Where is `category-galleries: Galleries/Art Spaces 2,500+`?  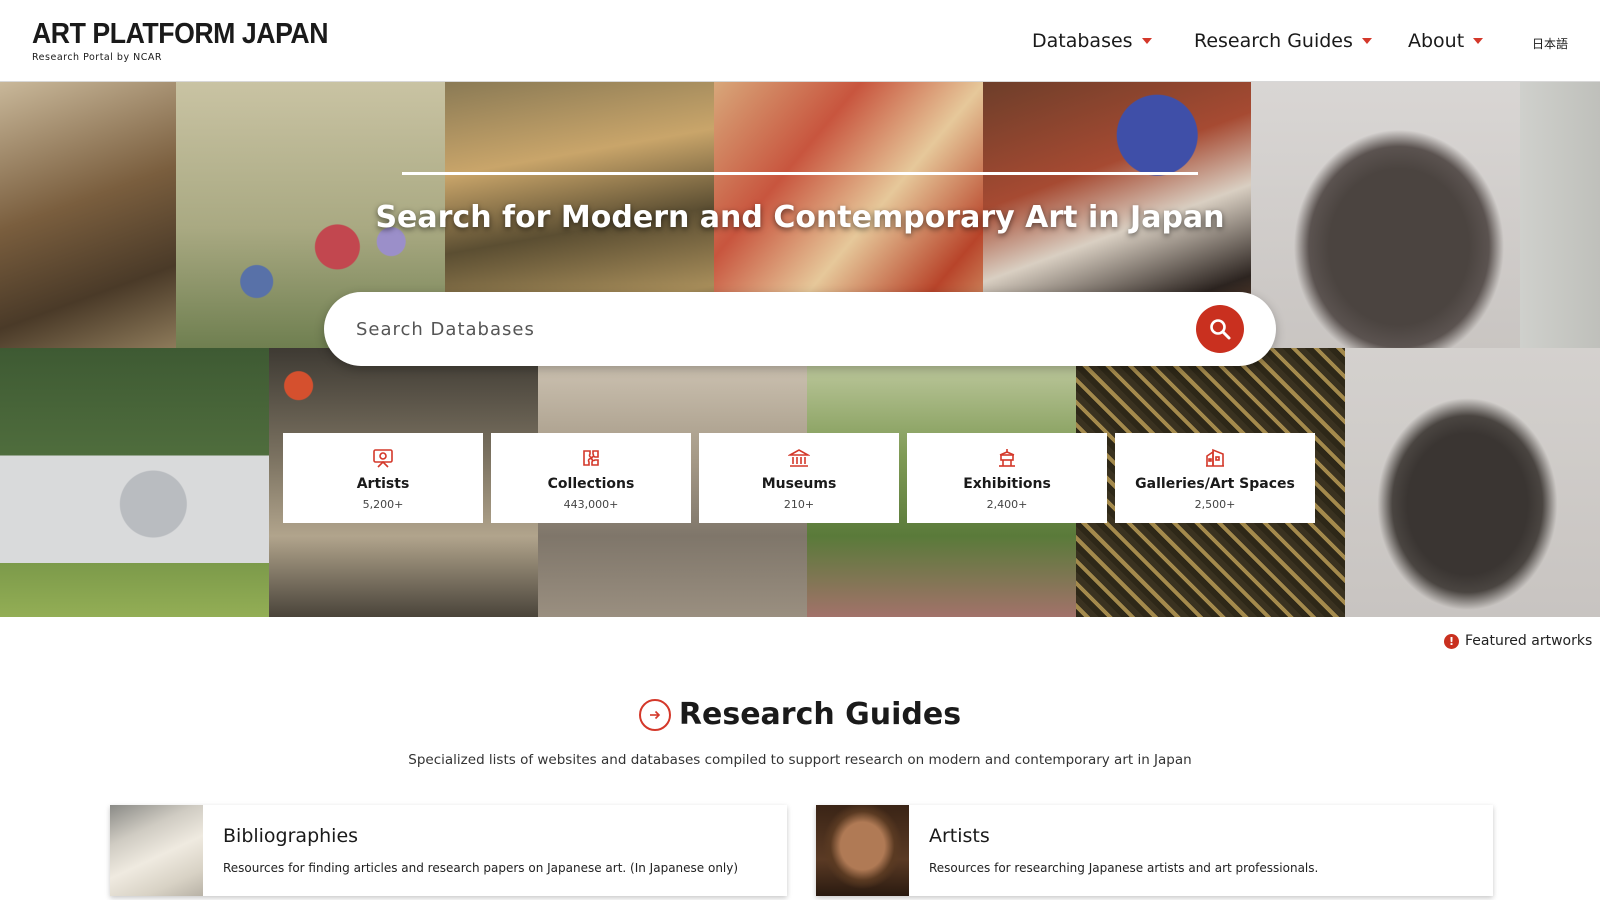
category-galleries: Galleries/Art Spaces 2,500+ is located at coordinates (1215, 478).